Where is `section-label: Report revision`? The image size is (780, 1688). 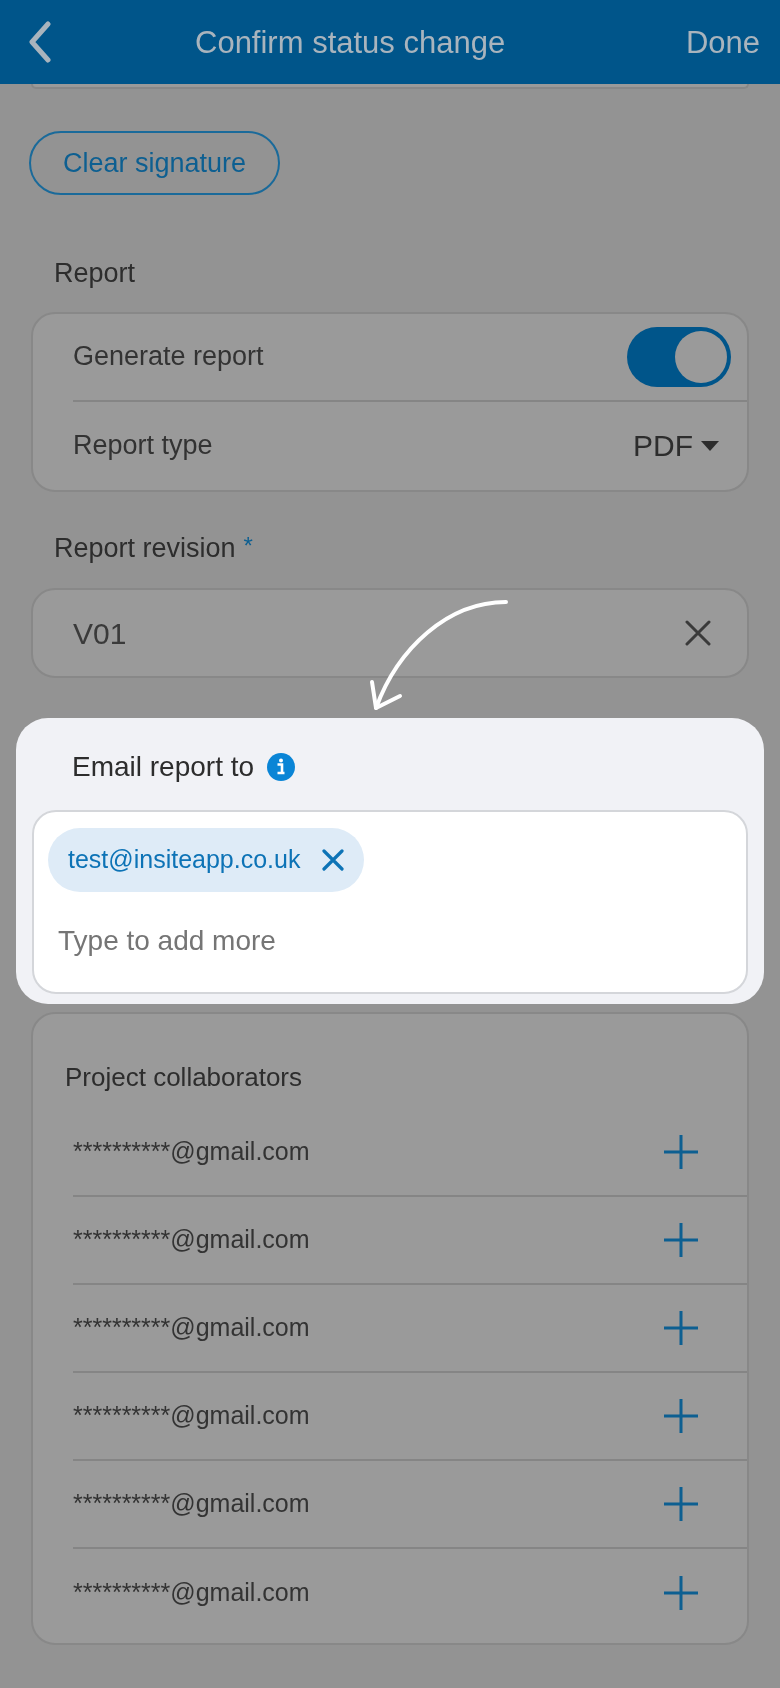
section-label: Report revision is located at coordinates (145, 548).